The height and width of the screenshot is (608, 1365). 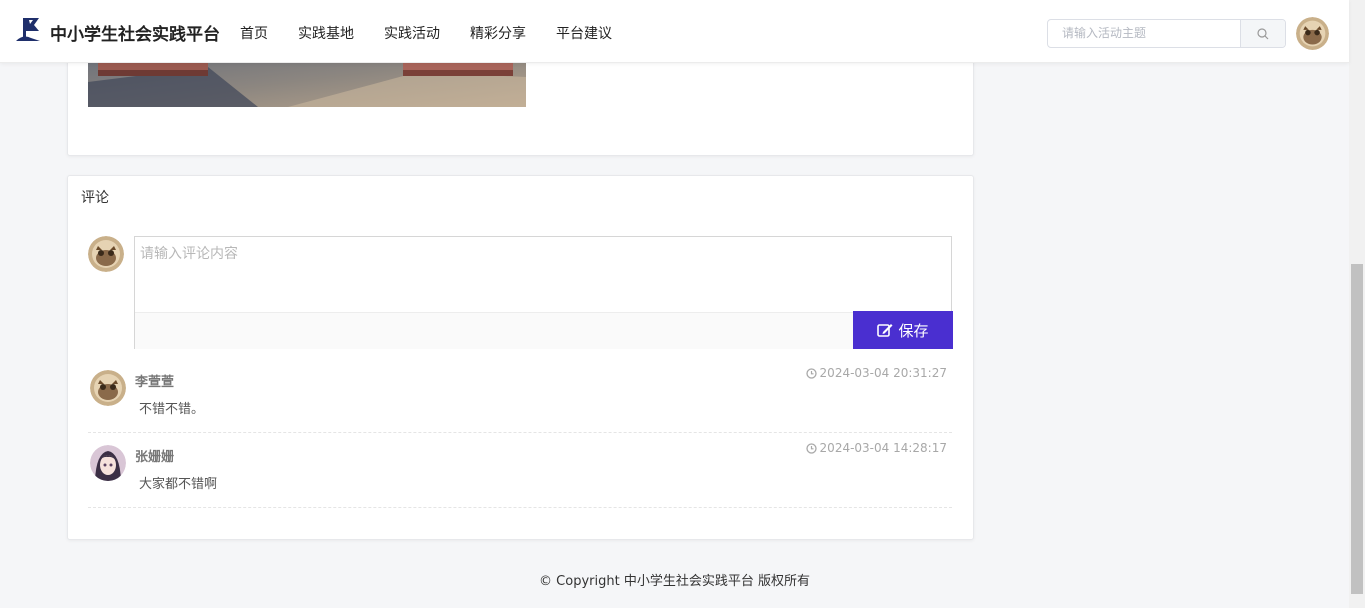 What do you see at coordinates (135, 32) in the screenshot?
I see `brand-title: 中小学生社会实践平台` at bounding box center [135, 32].